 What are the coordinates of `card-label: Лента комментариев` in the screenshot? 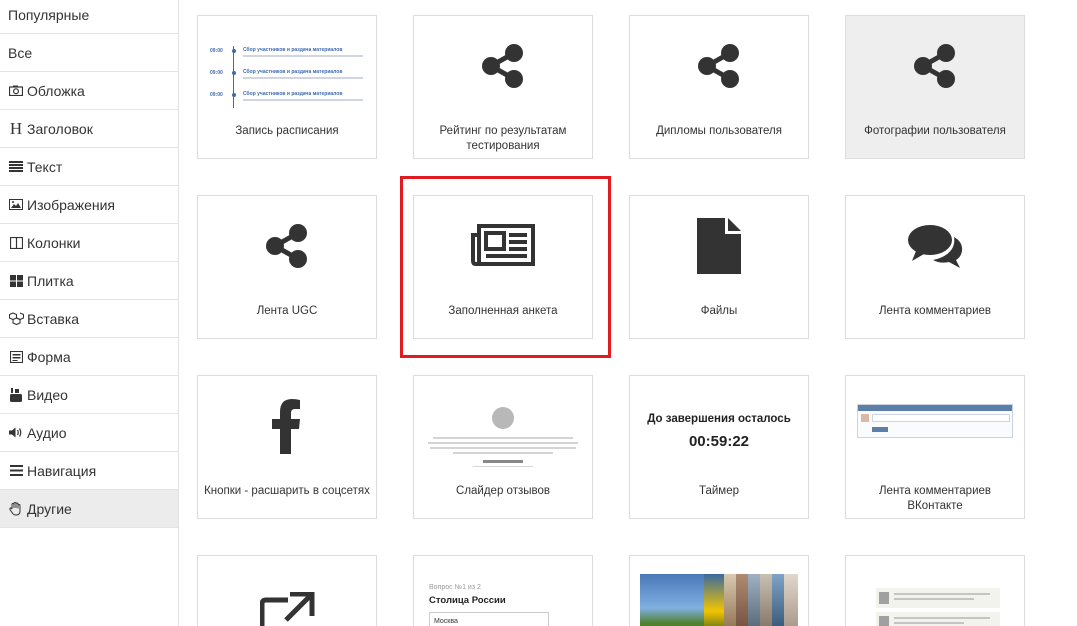 It's located at (935, 311).